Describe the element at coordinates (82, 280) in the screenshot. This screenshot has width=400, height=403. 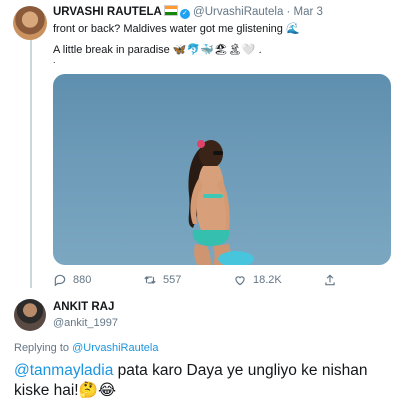
I see `reply-count: 880` at that location.